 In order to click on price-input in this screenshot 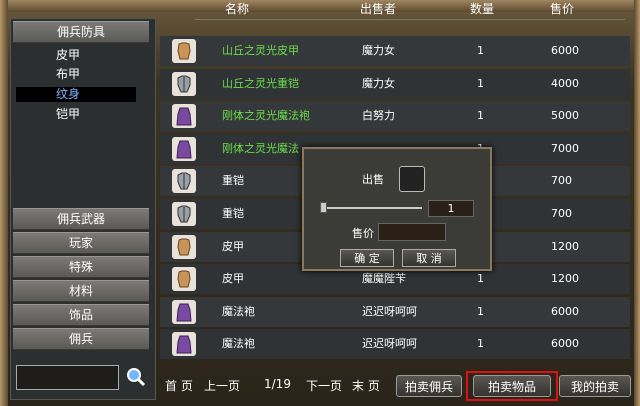, I will do `click(412, 232)`.